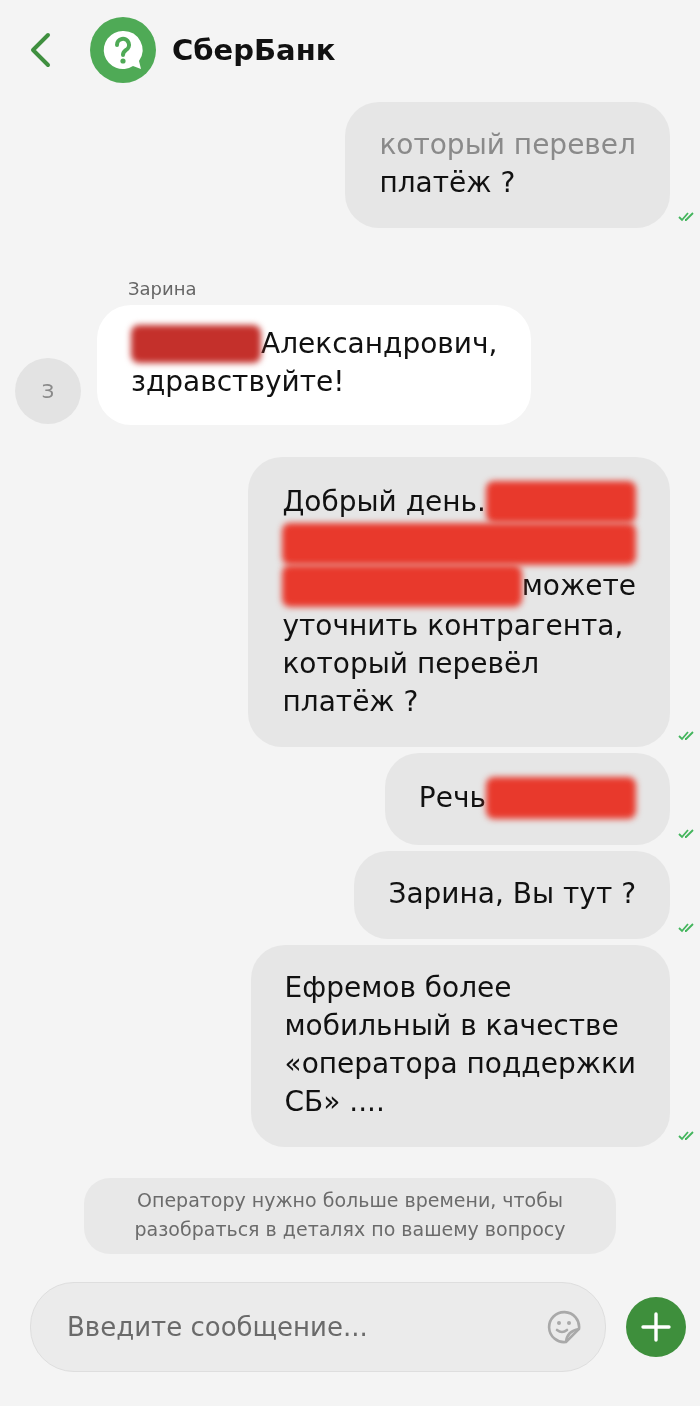  Describe the element at coordinates (460, 1064) in the screenshot. I see `message-text: «оператора поддержки` at that location.